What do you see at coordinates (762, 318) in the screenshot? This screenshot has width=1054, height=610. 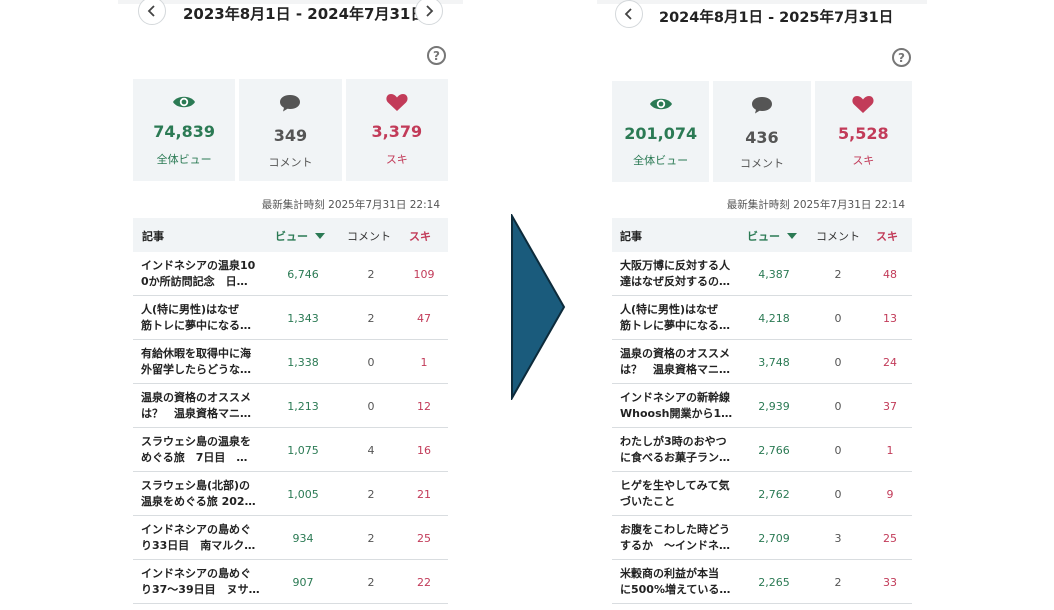 I see `table-row: 人(特に男性)はなぜ 筋トレに夢中になる… 4,218 0 13` at bounding box center [762, 318].